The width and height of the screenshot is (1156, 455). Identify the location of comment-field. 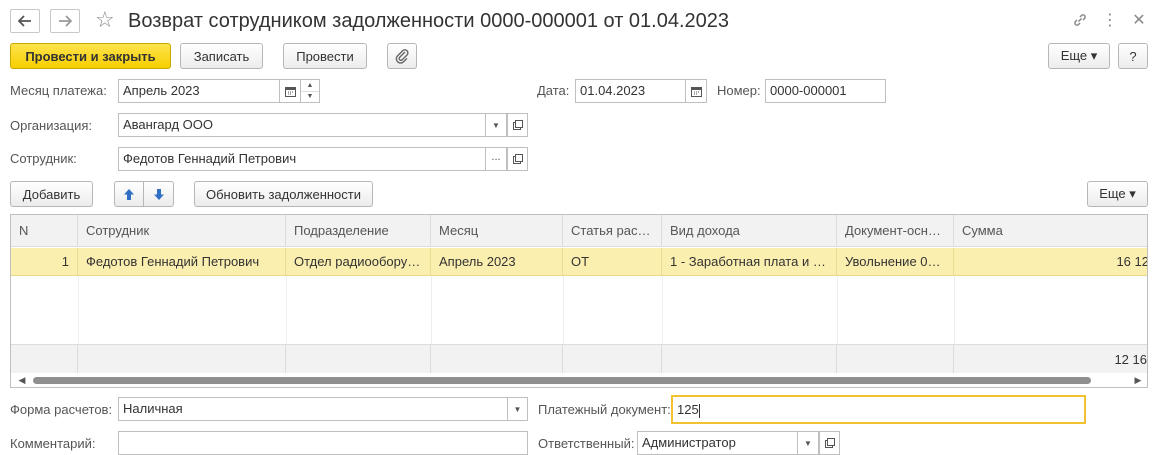
(323, 443).